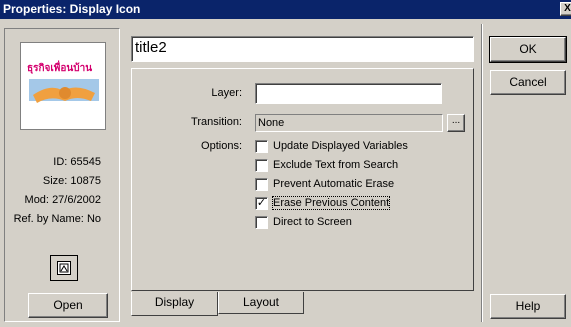  I want to click on id-value: 65545, so click(85, 162).